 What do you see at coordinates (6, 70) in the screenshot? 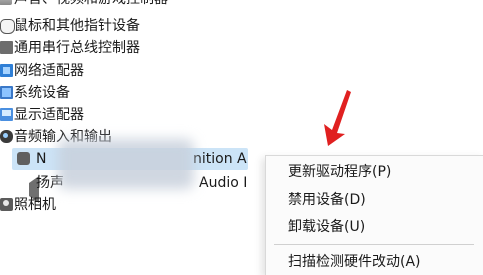
I see `network-adapter-icon` at bounding box center [6, 70].